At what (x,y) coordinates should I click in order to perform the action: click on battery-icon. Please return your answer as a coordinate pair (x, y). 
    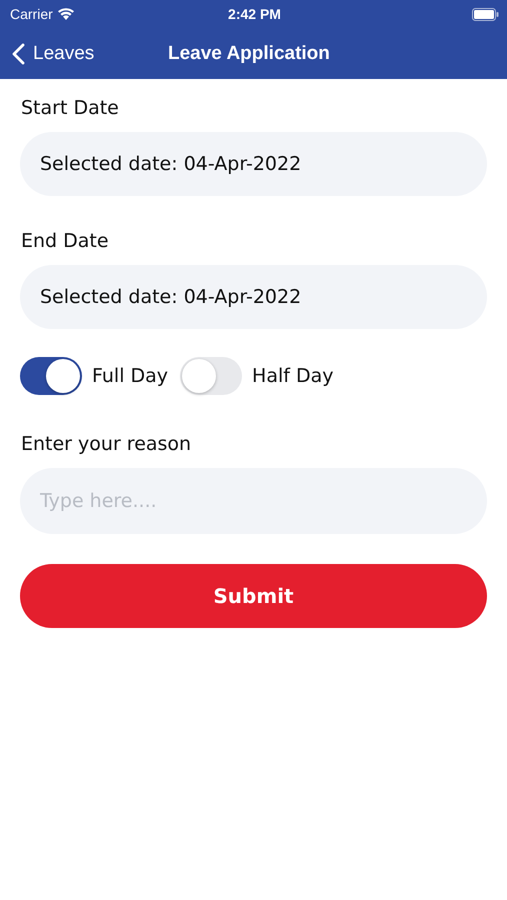
    Looking at the image, I should click on (485, 14).